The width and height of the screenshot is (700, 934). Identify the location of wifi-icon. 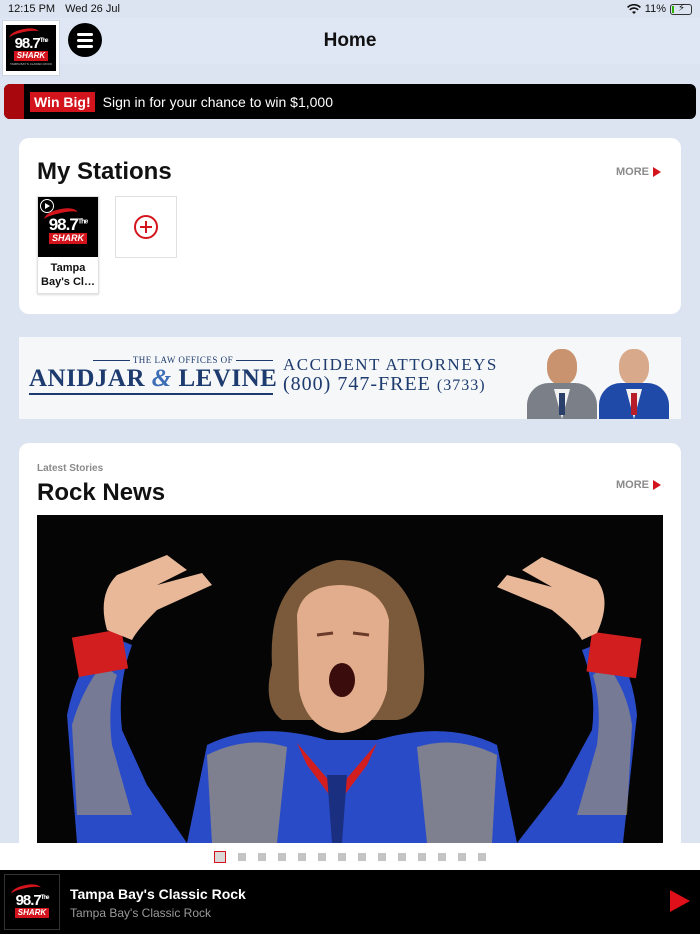
(633, 8).